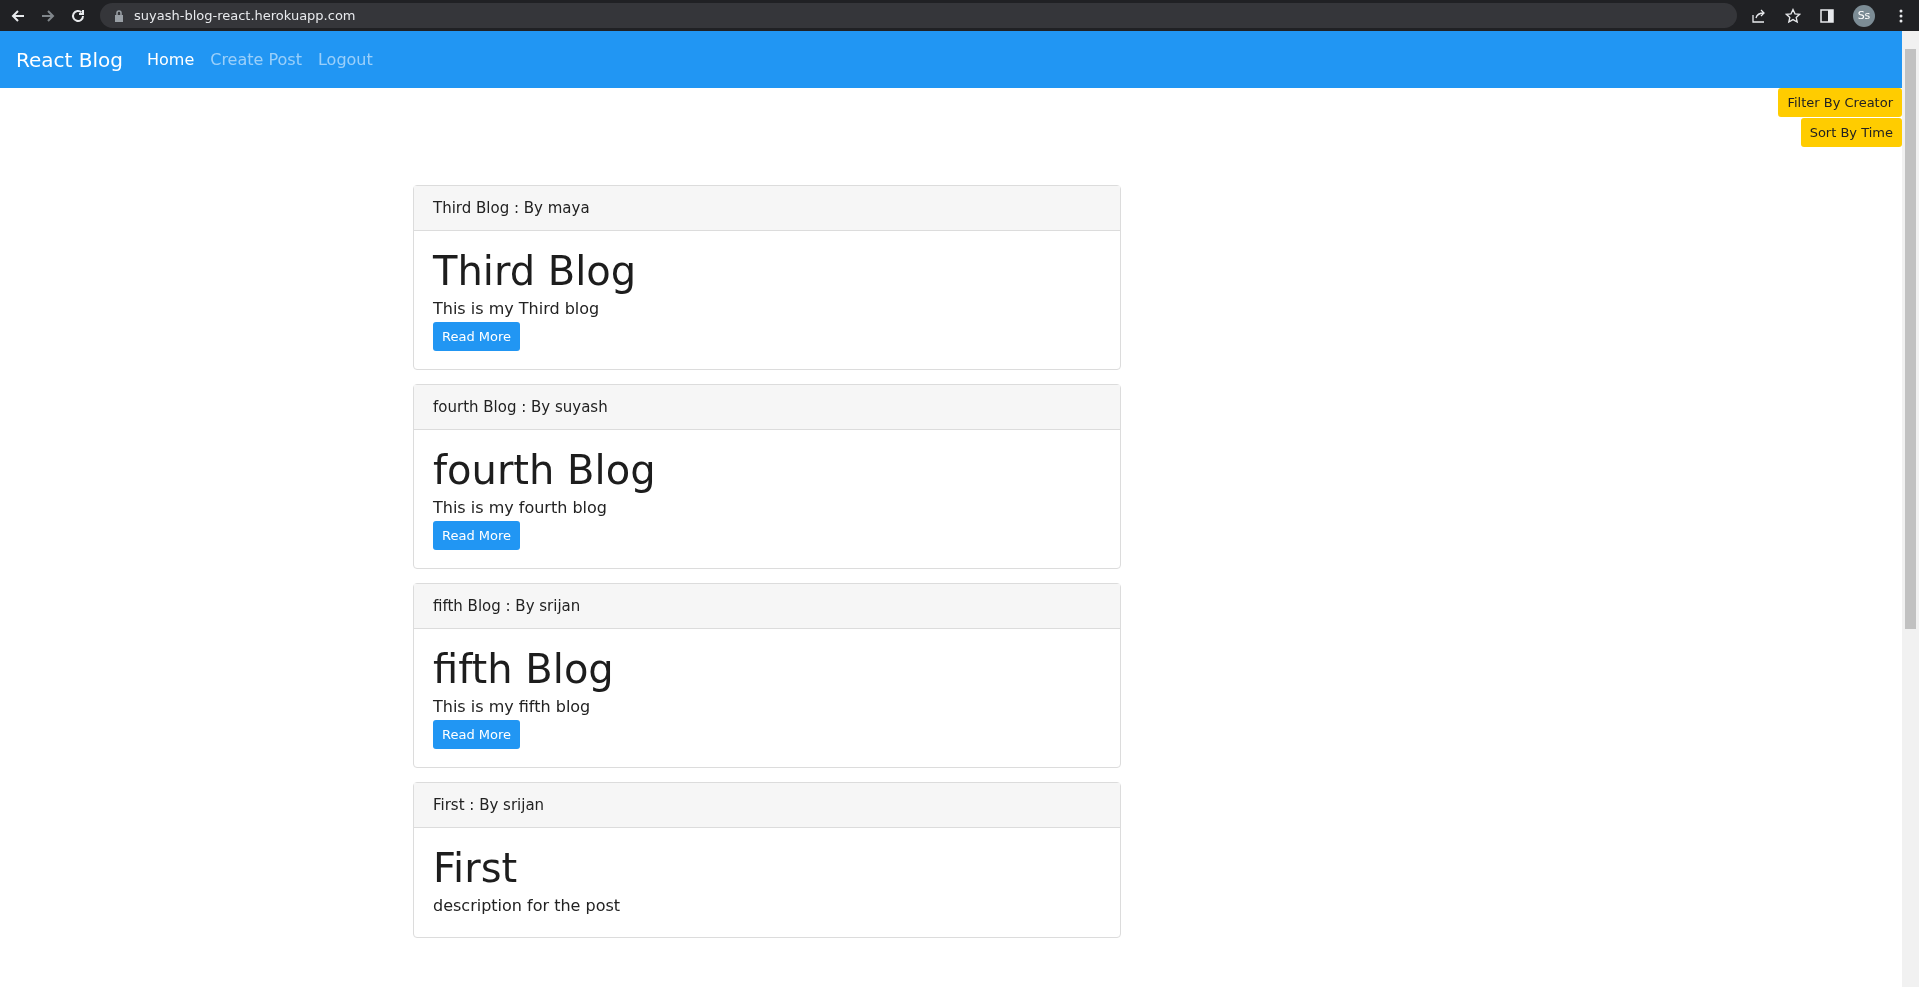 The width and height of the screenshot is (1919, 987). Describe the element at coordinates (918, 15) in the screenshot. I see `address-bar: suyash-blog-react.herokuapp.com` at that location.